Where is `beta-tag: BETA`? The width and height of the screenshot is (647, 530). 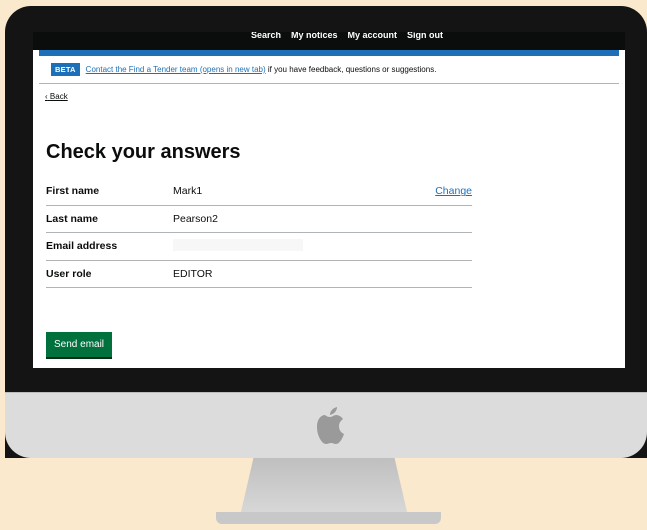
beta-tag: BETA is located at coordinates (65, 69).